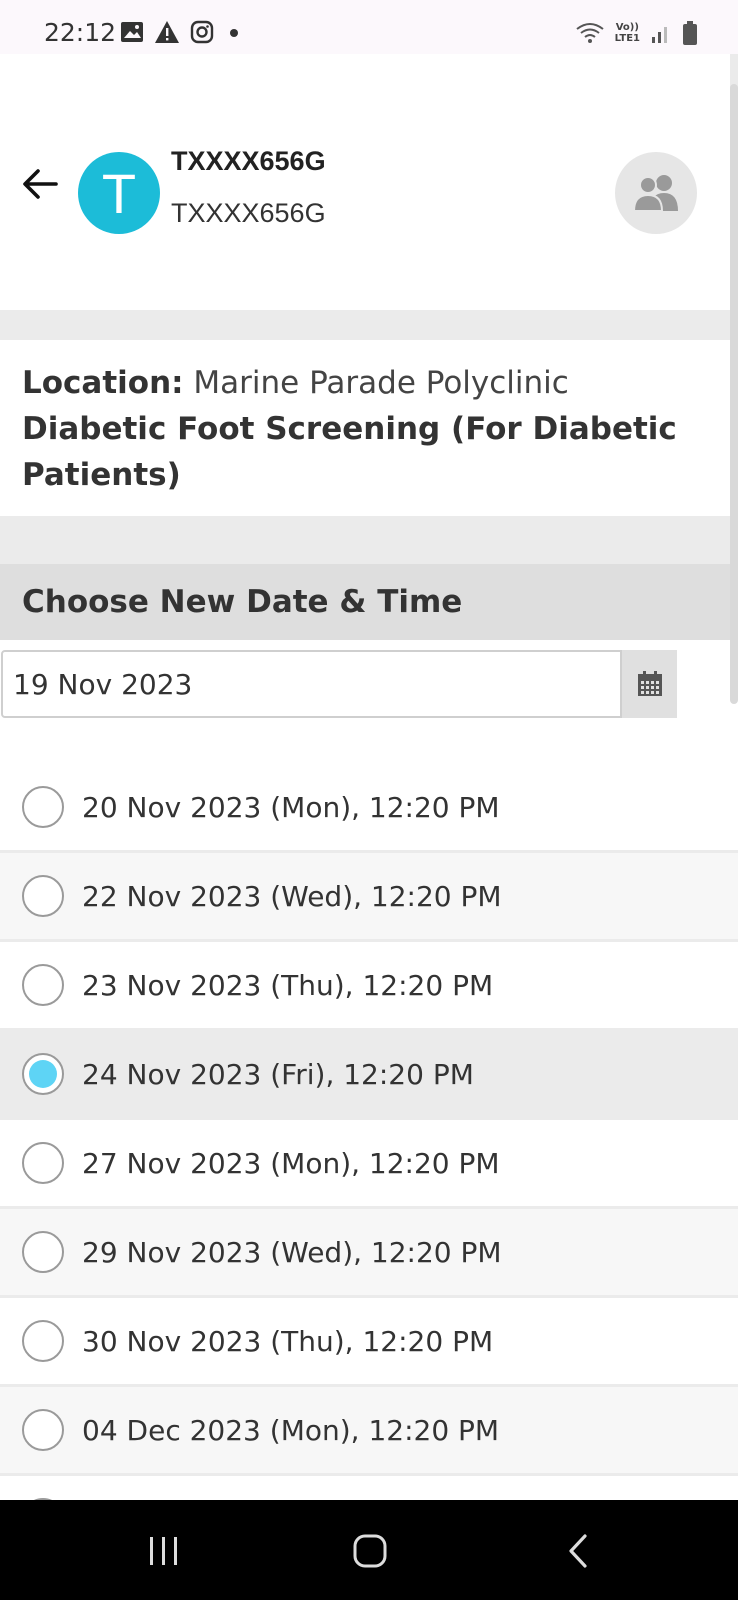 The height and width of the screenshot is (1600, 738). I want to click on time-slot-label: 20 Nov 2023 (Mon), 12:20 PM, so click(291, 807).